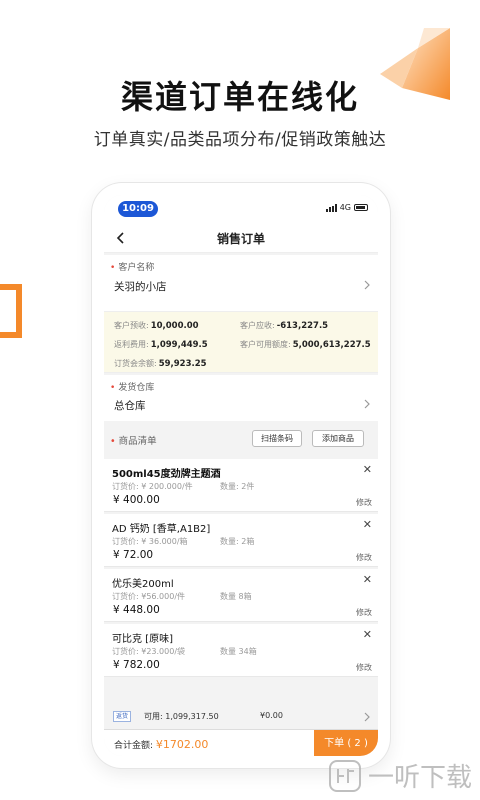 The width and height of the screenshot is (480, 800). Describe the element at coordinates (133, 555) in the screenshot. I see `line-total: ¥ 72.00` at that location.